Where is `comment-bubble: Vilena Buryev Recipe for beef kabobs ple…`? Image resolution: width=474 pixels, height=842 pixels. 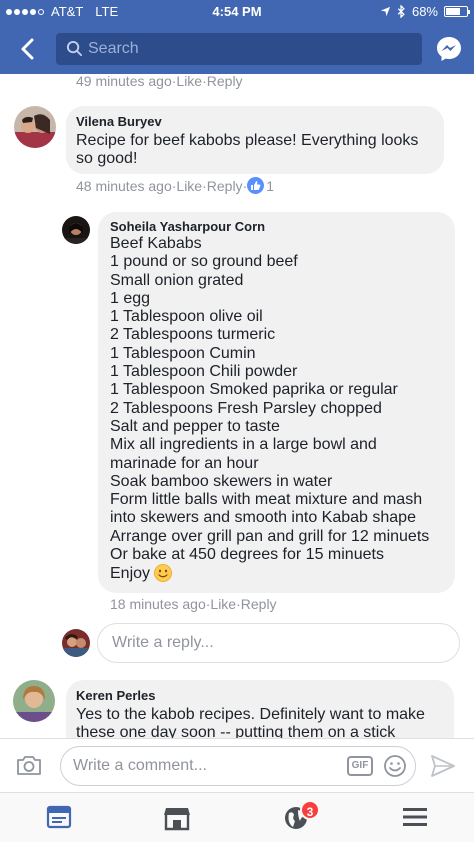 comment-bubble: Vilena Buryev Recipe for beef kabobs ple… is located at coordinates (255, 140).